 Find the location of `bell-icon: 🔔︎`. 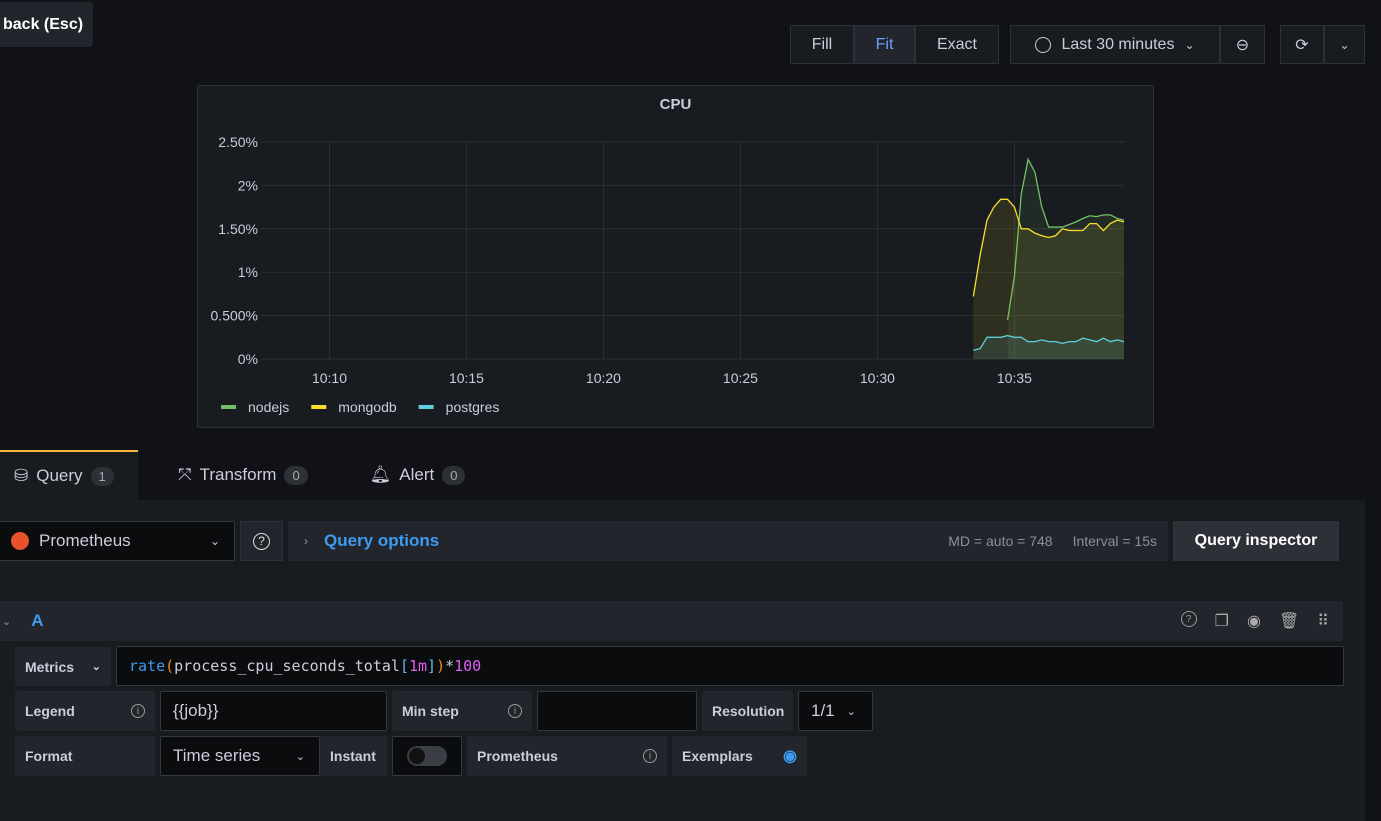

bell-icon: 🔔︎ is located at coordinates (380, 474).